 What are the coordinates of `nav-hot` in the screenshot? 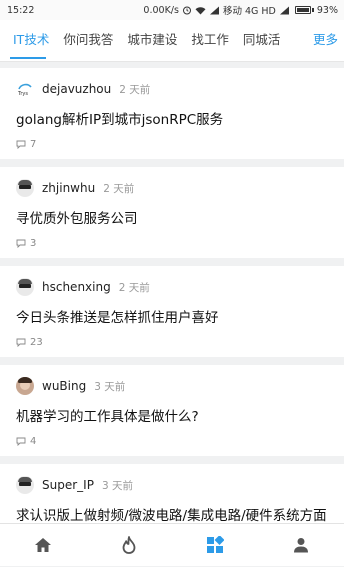 It's located at (129, 545).